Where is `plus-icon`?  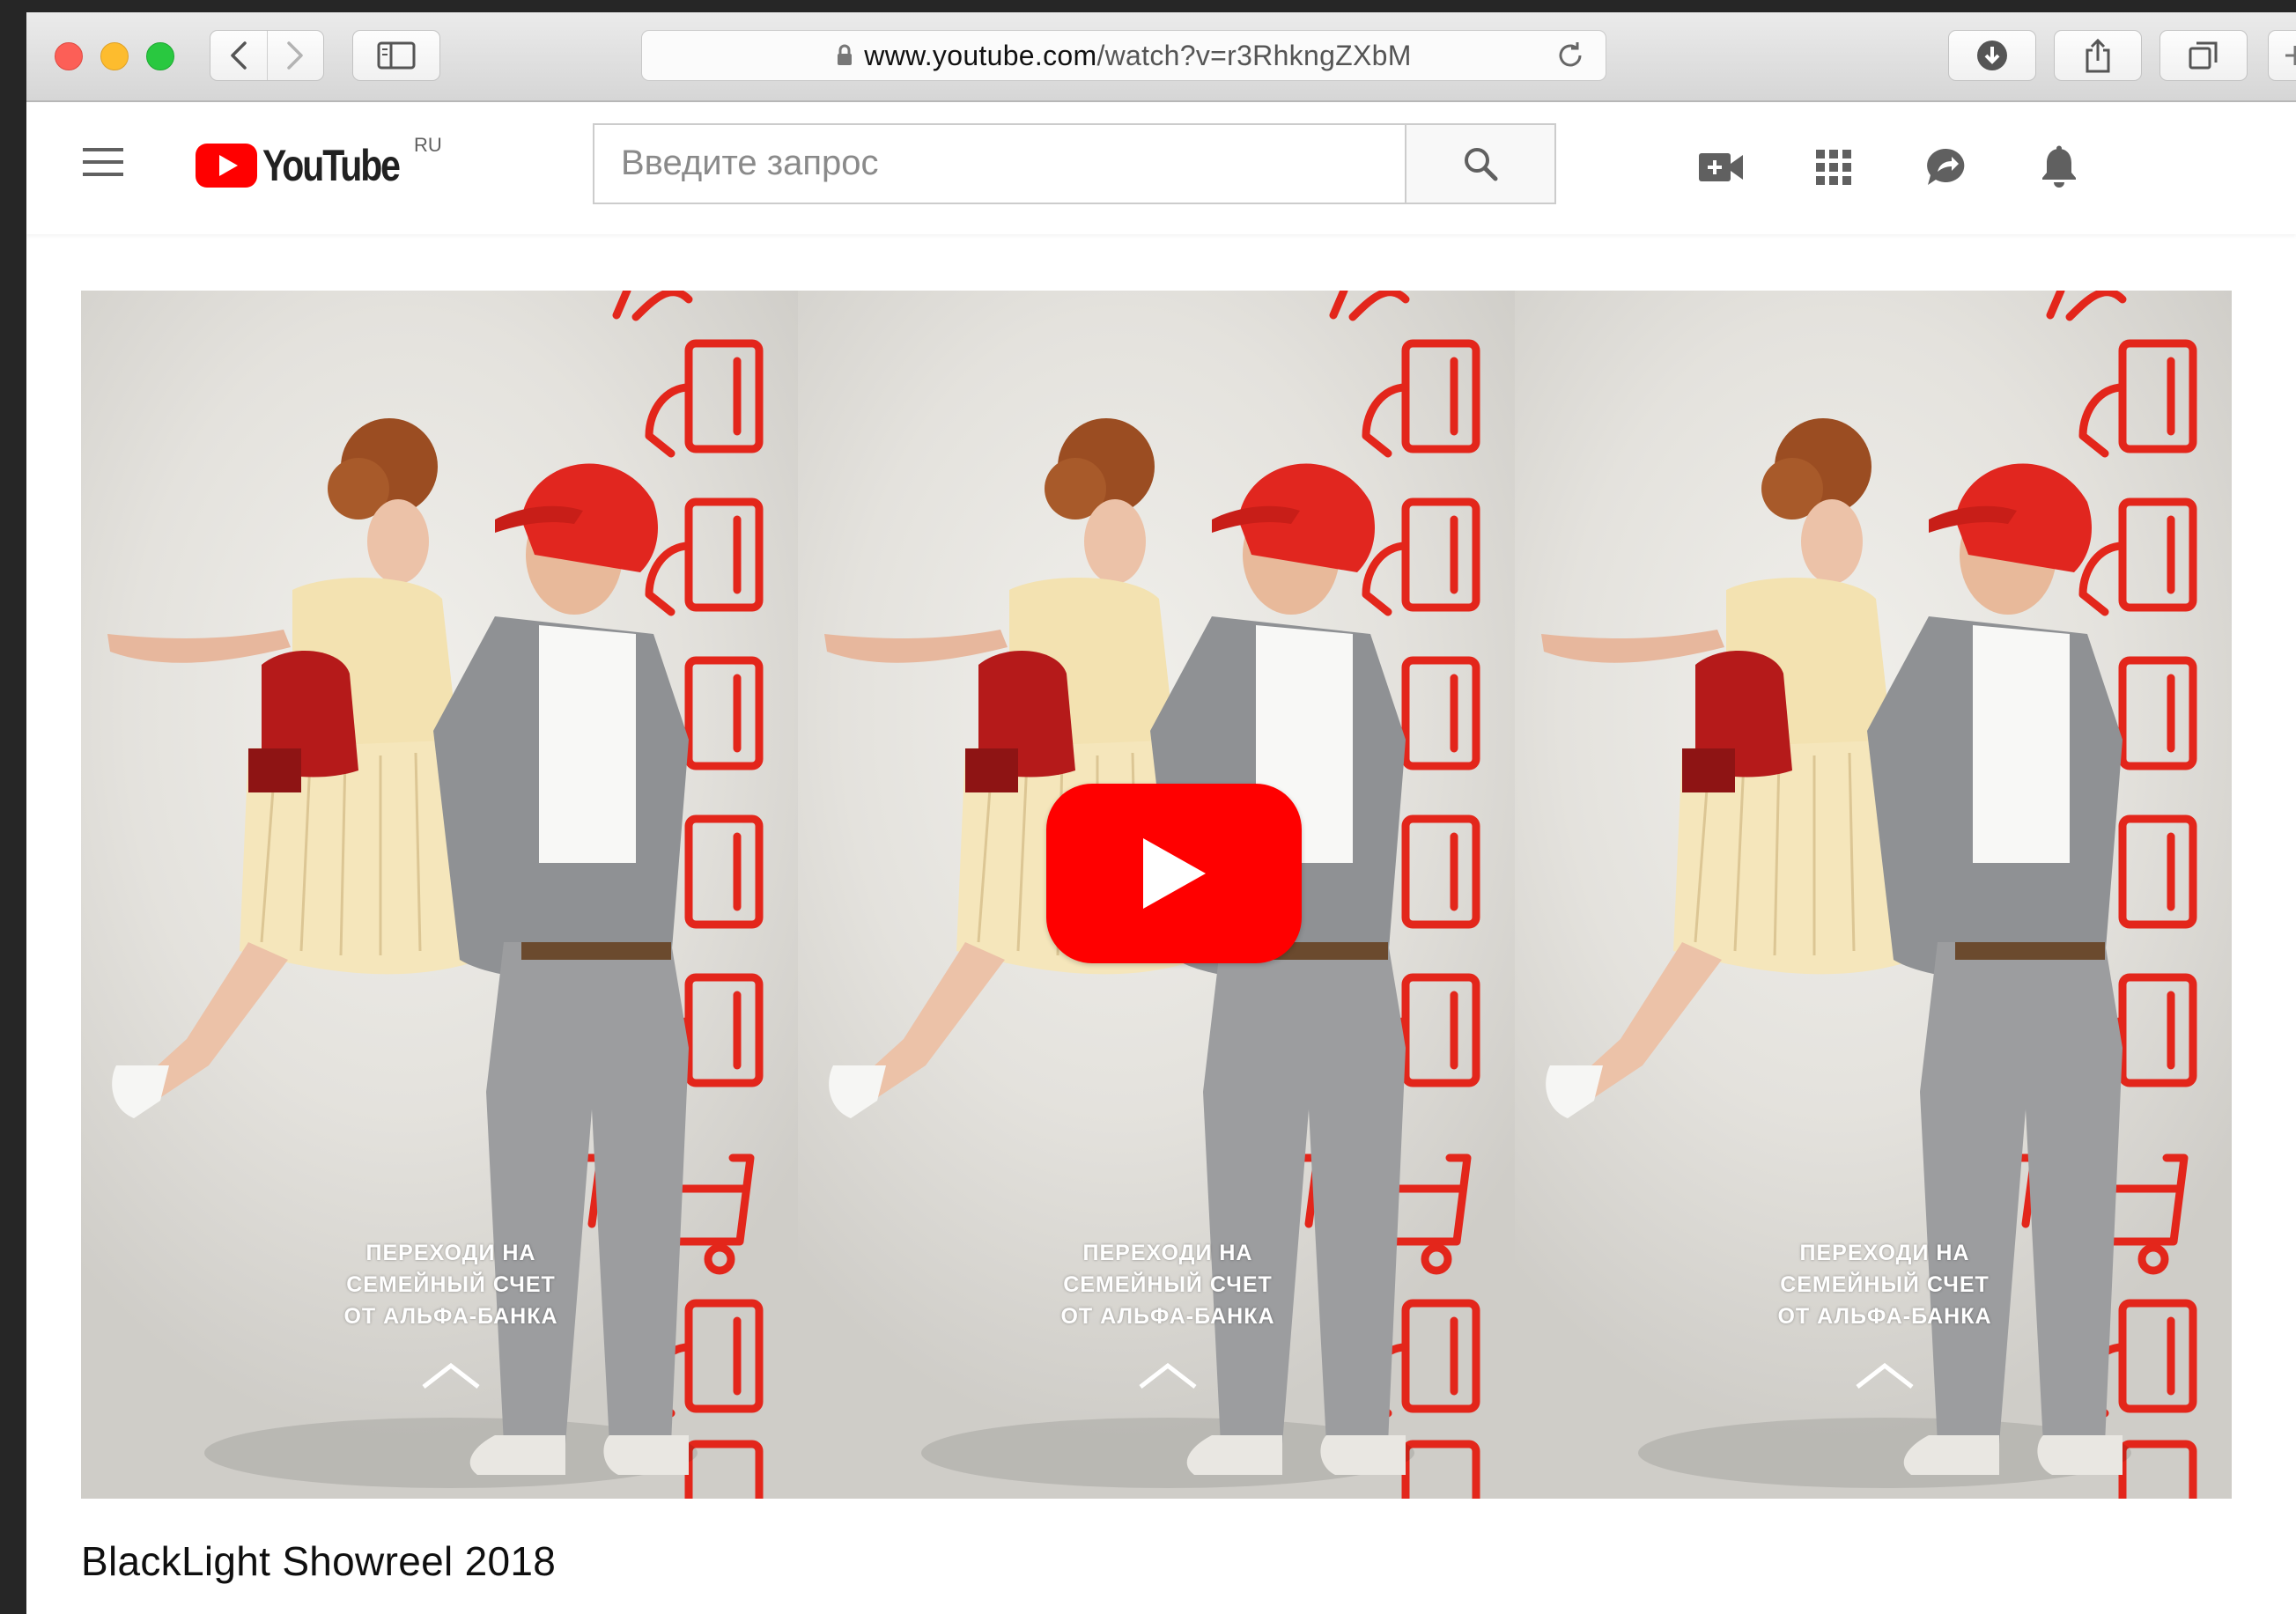
plus-icon is located at coordinates (2290, 55).